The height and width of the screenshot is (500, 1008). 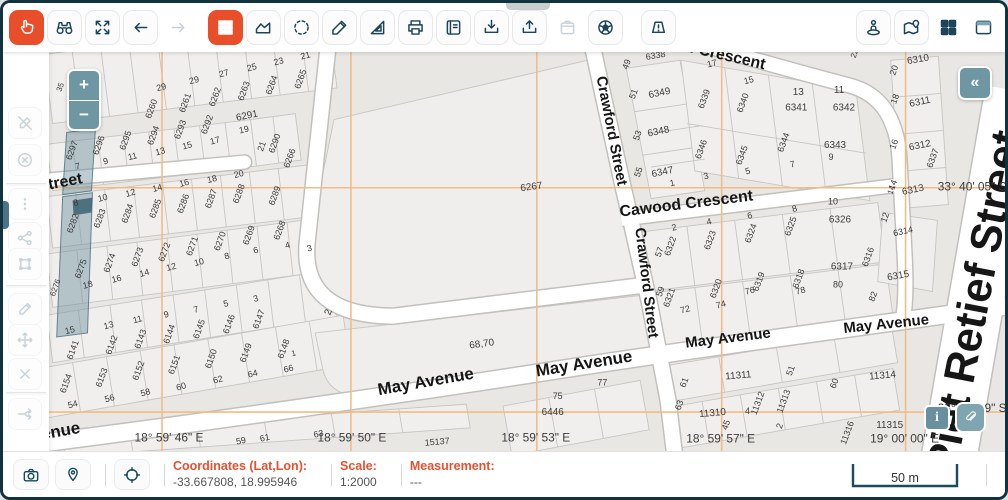 What do you see at coordinates (25, 204) in the screenshot?
I see `dots-vertical-button` at bounding box center [25, 204].